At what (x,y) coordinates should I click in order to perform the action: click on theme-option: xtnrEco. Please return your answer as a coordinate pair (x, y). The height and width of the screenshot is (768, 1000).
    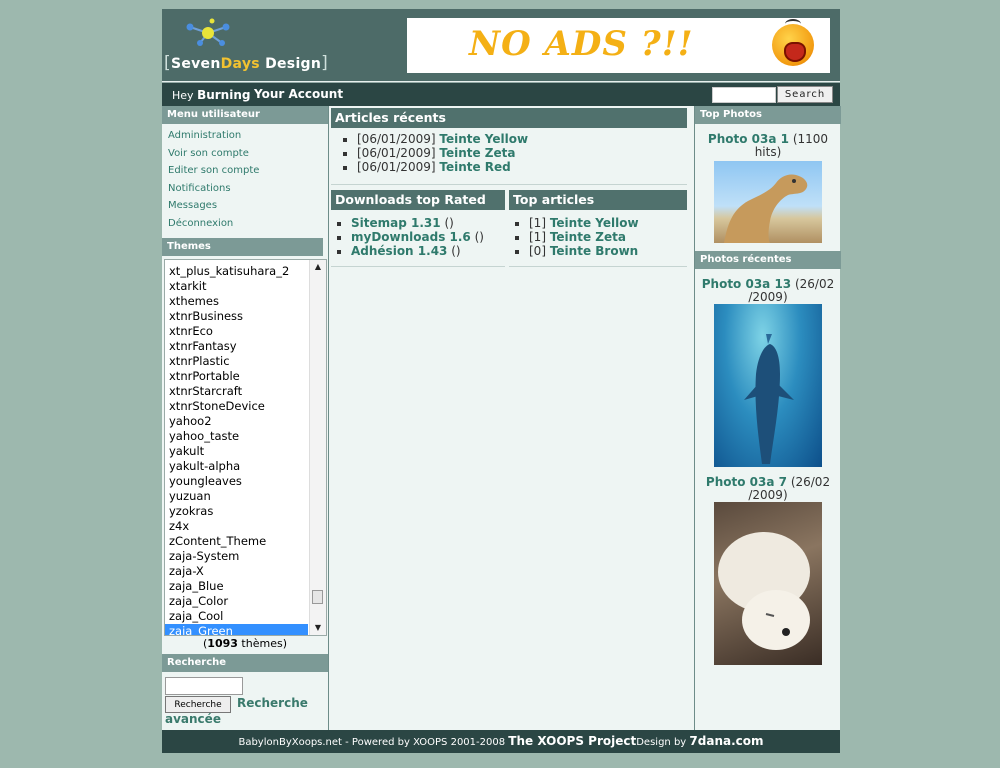
    Looking at the image, I should click on (236, 331).